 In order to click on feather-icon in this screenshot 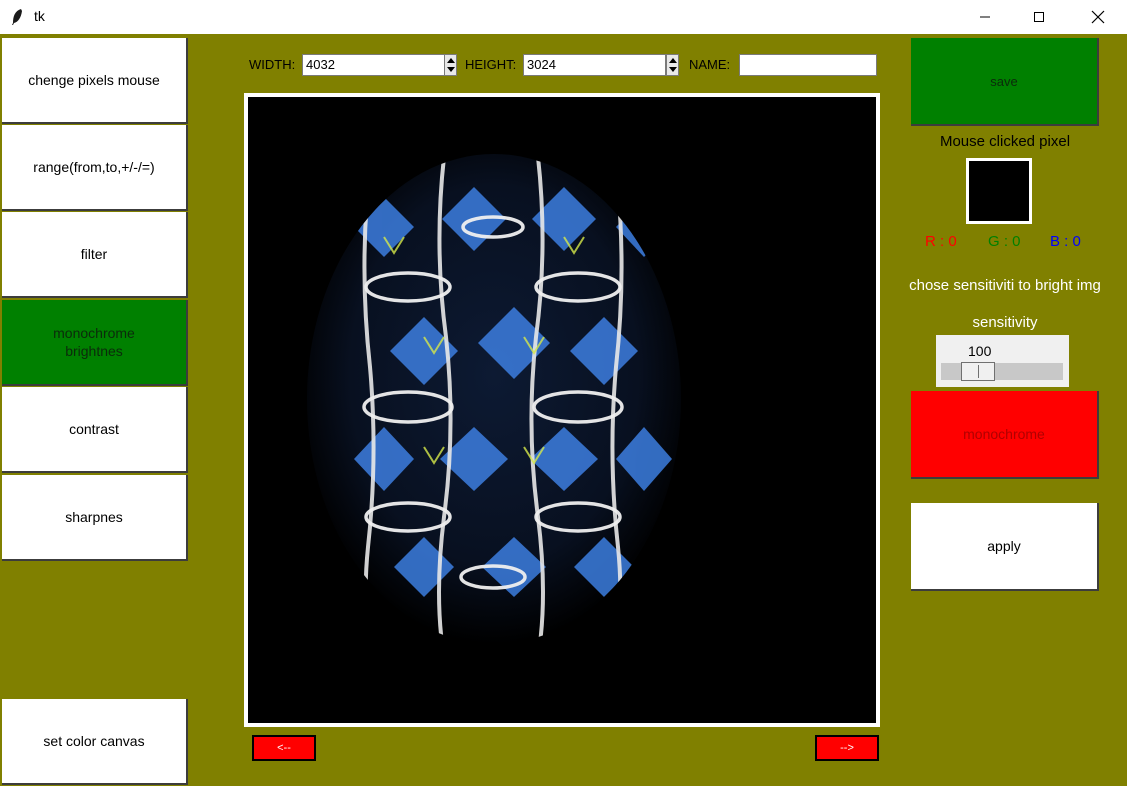, I will do `click(17, 17)`.